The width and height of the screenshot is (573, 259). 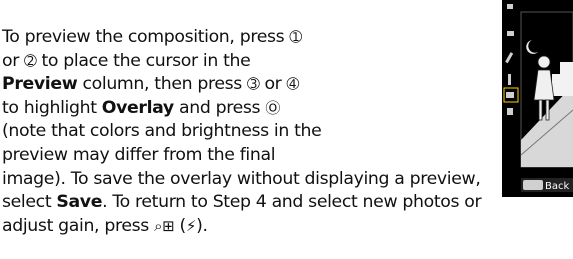 I want to click on text: adjust gain, press, so click(x=78, y=225).